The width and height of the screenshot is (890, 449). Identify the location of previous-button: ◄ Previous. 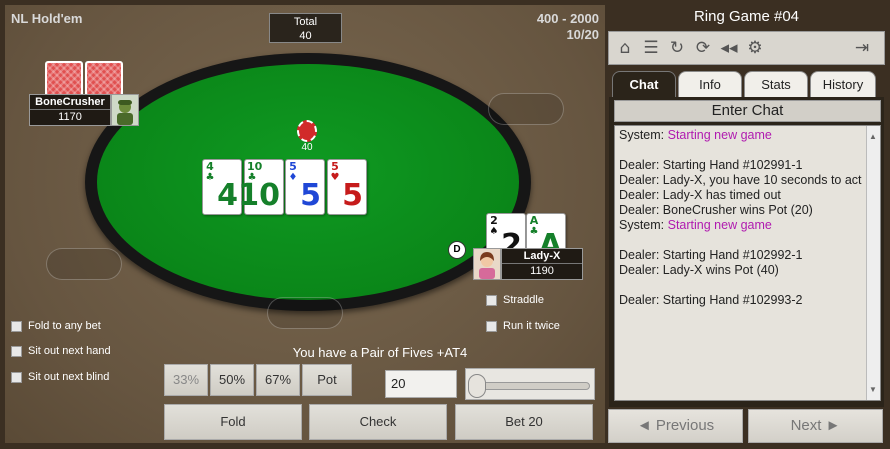
(675, 426).